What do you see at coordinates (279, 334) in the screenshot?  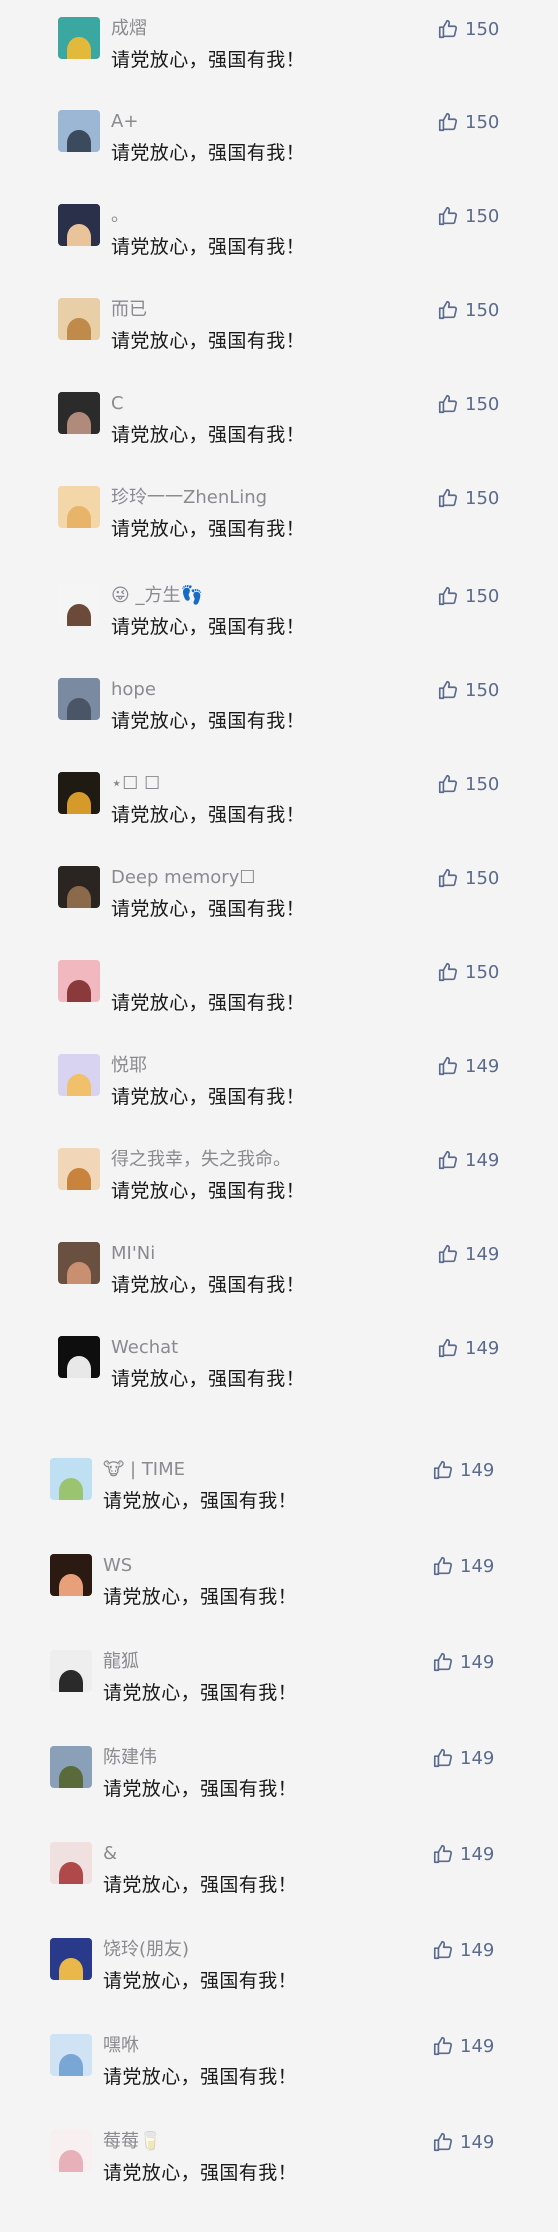 I see `comment-item: 而已 请党放心，强国有我！ 150` at bounding box center [279, 334].